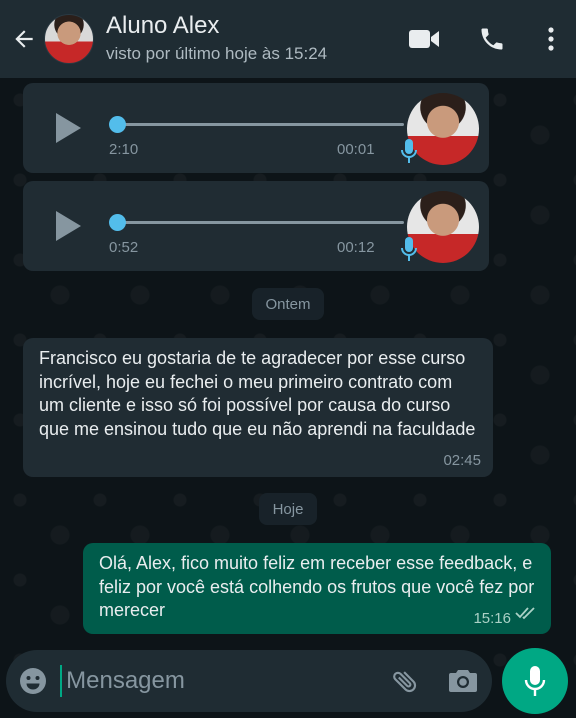 This screenshot has width=576, height=718. What do you see at coordinates (288, 304) in the screenshot?
I see `date-divider: Ontem` at bounding box center [288, 304].